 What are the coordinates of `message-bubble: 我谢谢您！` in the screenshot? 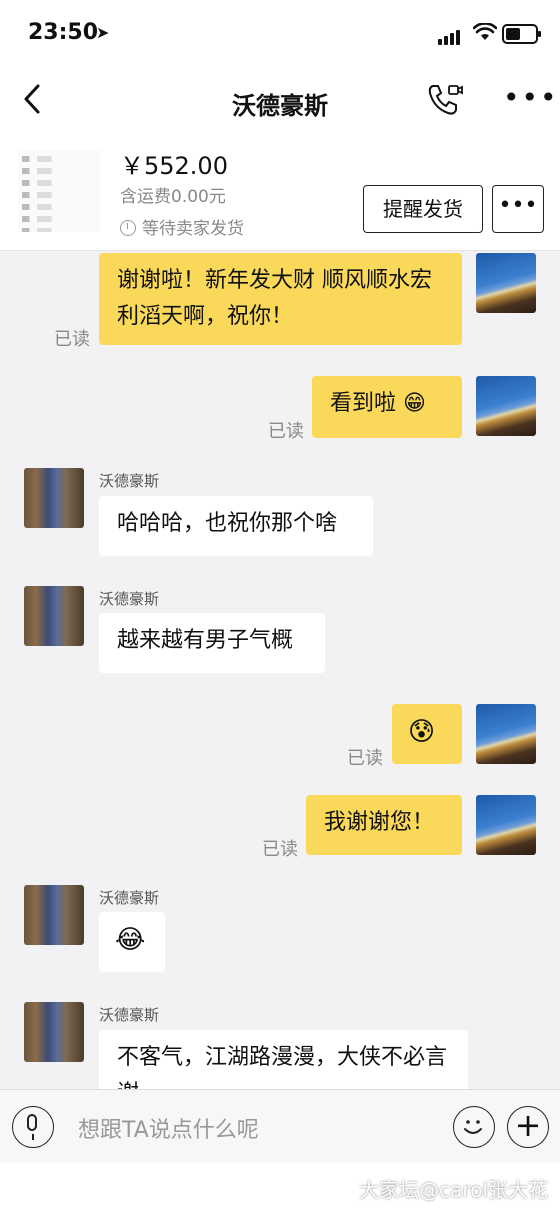 It's located at (384, 825).